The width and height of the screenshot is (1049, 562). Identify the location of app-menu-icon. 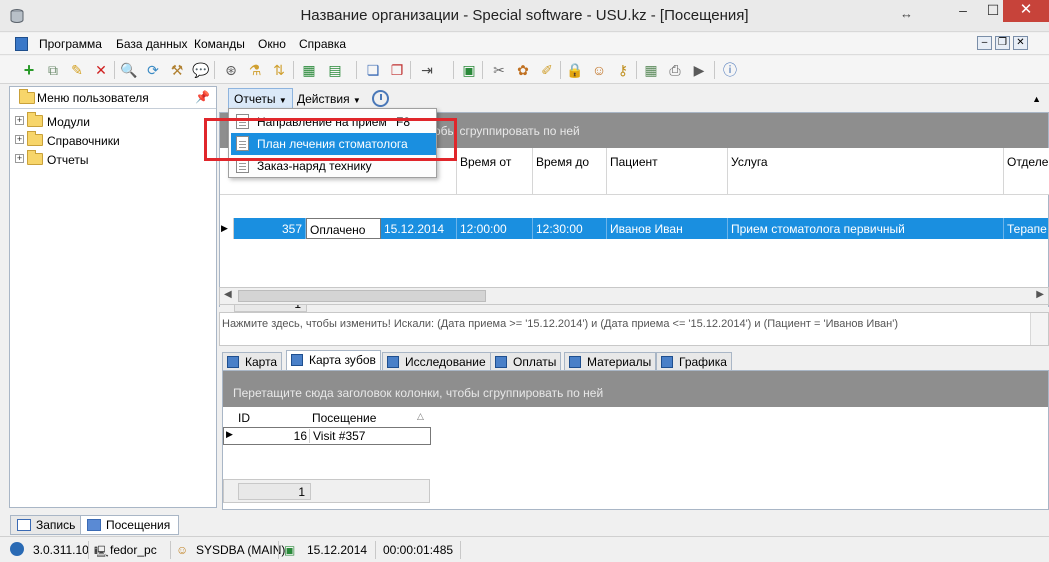
(21, 44).